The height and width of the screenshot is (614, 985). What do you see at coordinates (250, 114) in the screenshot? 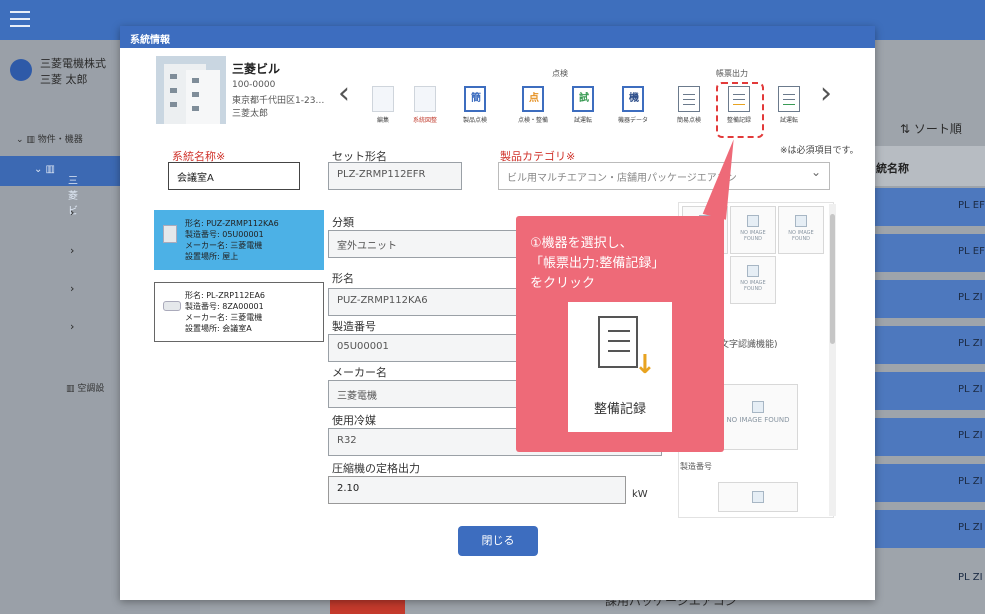
I see `building-owner: 三菱太郎` at bounding box center [250, 114].